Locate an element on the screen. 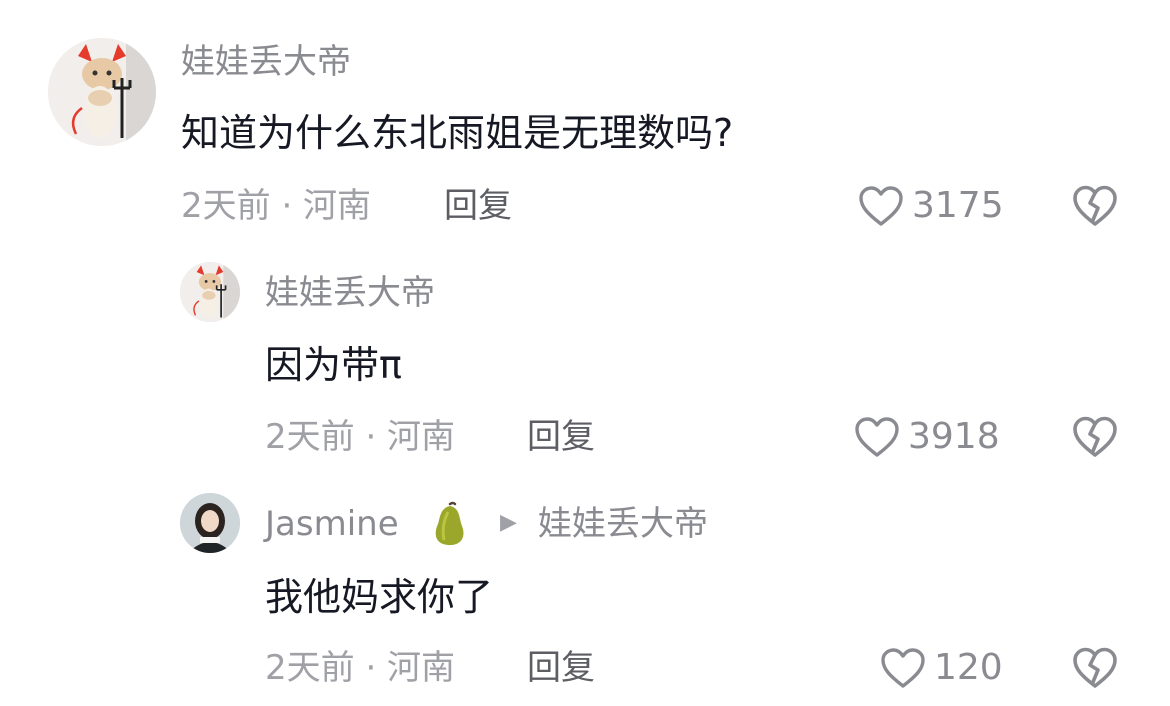  like-count: 3918 is located at coordinates (954, 436).